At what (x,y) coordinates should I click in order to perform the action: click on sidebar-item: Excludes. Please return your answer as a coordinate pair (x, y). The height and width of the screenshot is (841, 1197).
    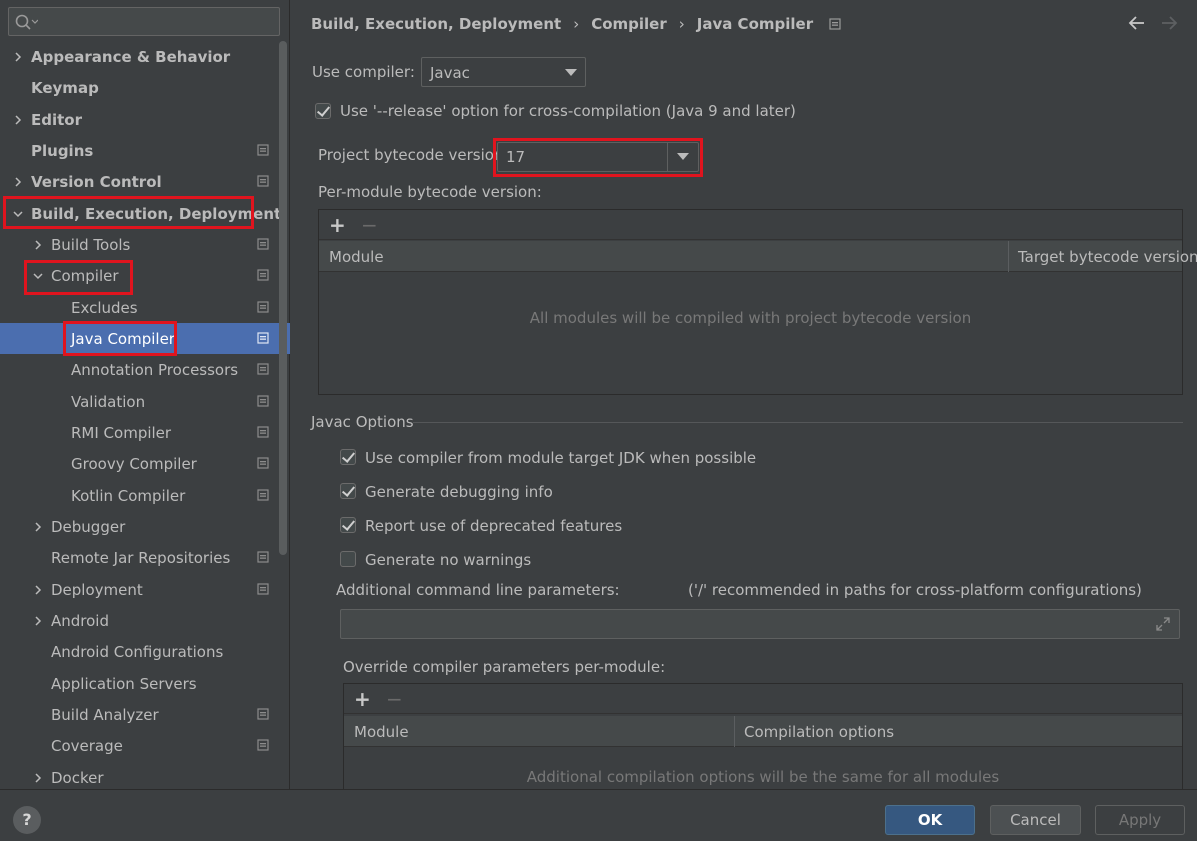
    Looking at the image, I should click on (145, 307).